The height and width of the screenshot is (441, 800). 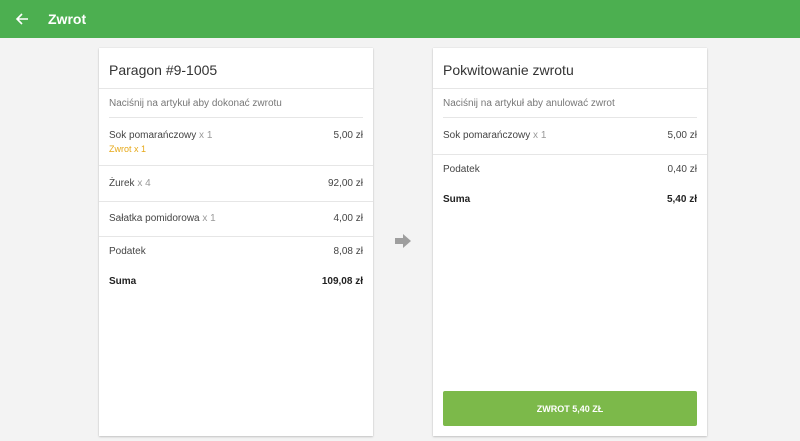 I want to click on receipt-title: Paragon #9-1005, so click(x=163, y=70).